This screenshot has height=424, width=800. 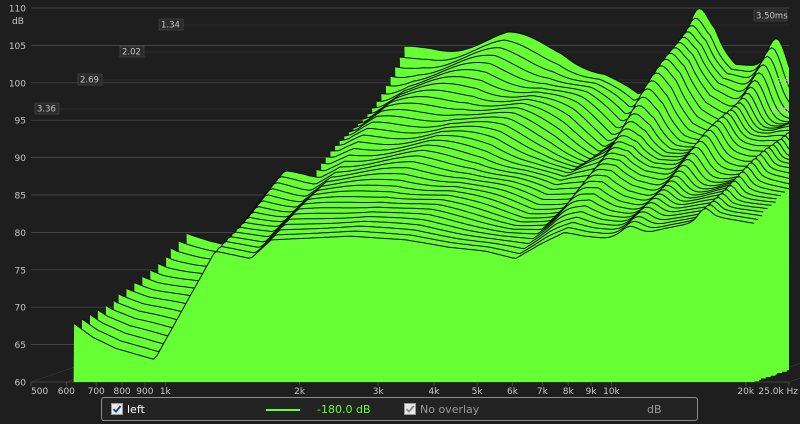 I want to click on x-tick-label: 25.0k Hz, so click(x=778, y=391).